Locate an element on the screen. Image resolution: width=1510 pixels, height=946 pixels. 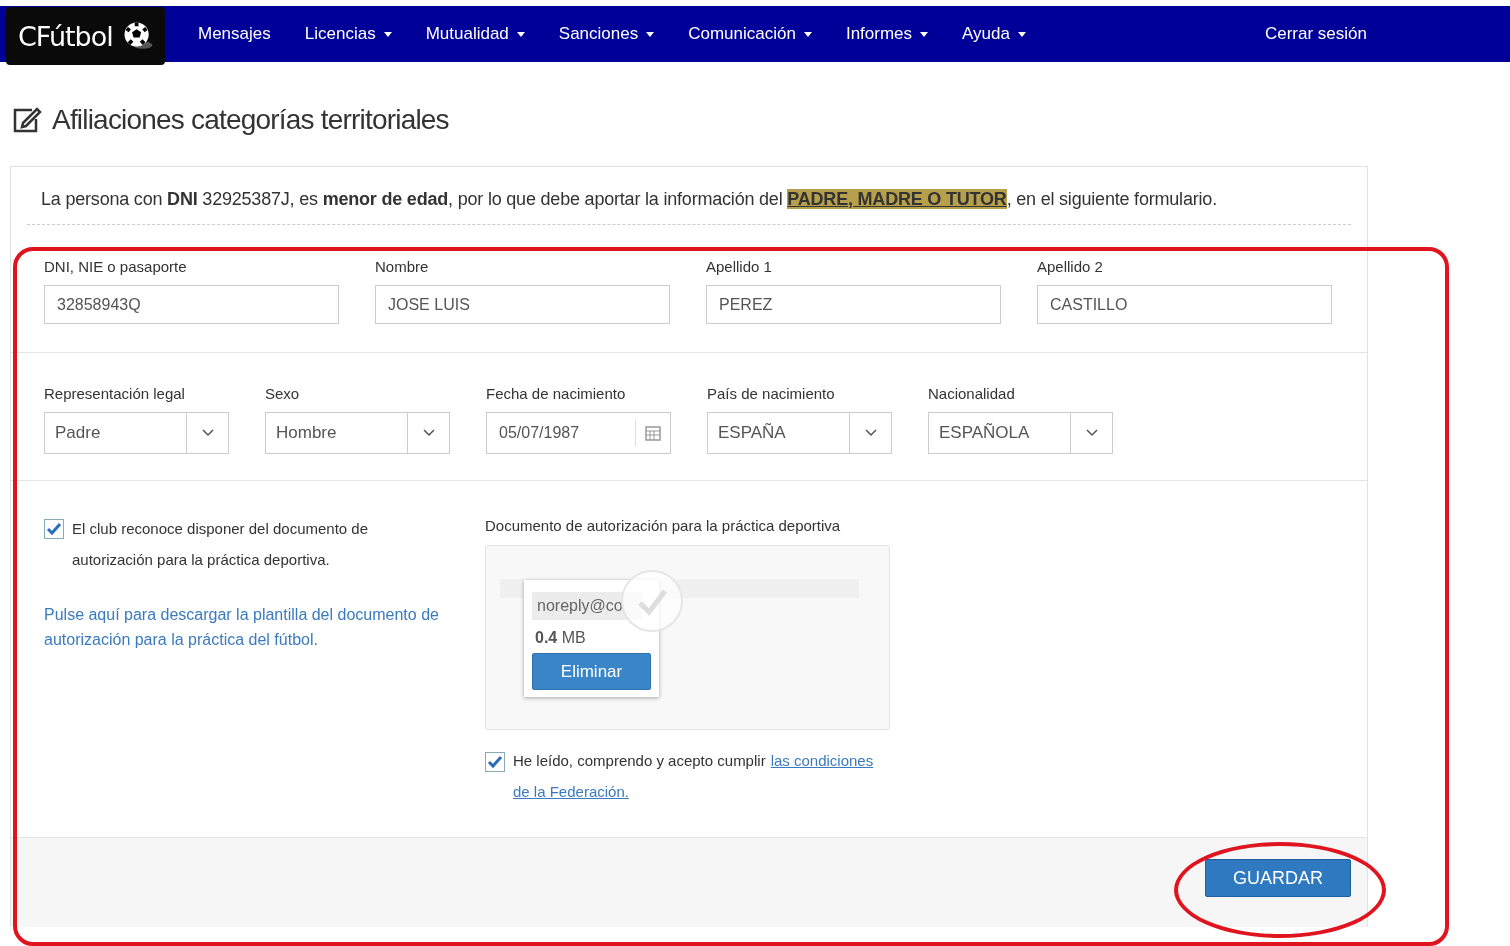
text-input: JOSE LUIS is located at coordinates (522, 304).